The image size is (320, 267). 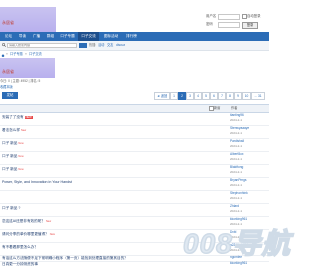 I want to click on nav-item-3: 群组, so click(x=50, y=36).